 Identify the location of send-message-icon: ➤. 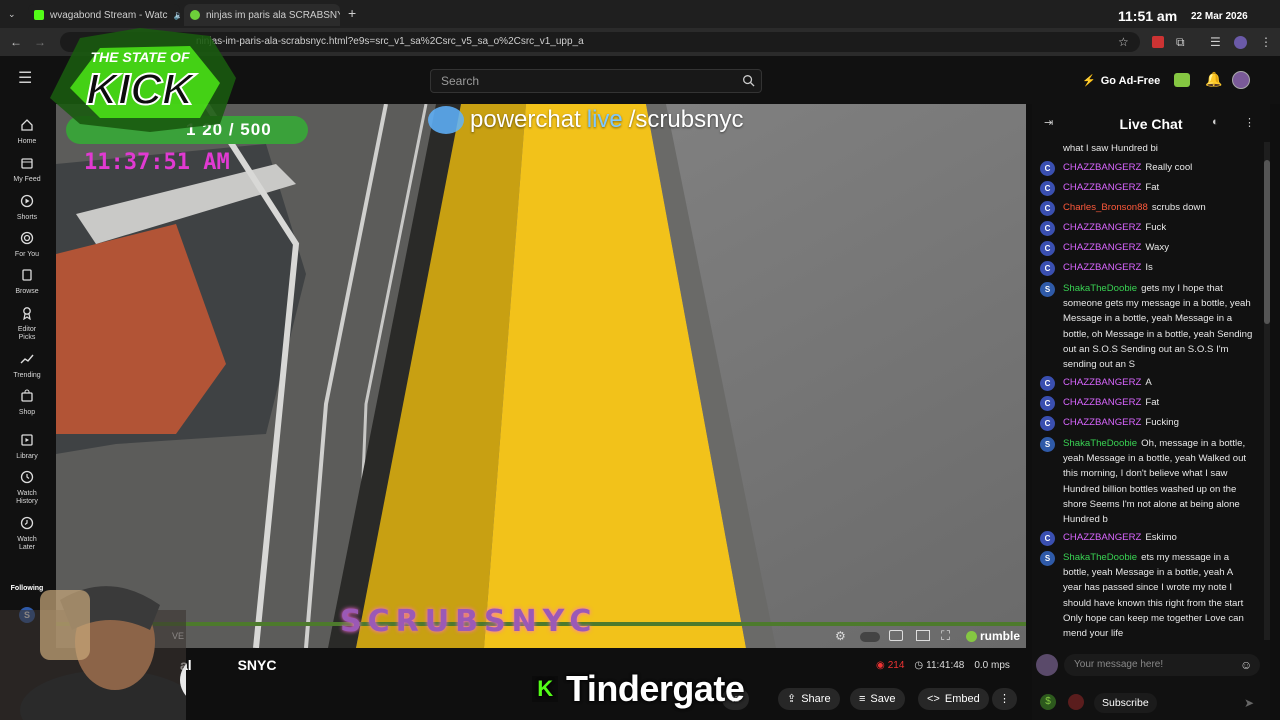
(1249, 703).